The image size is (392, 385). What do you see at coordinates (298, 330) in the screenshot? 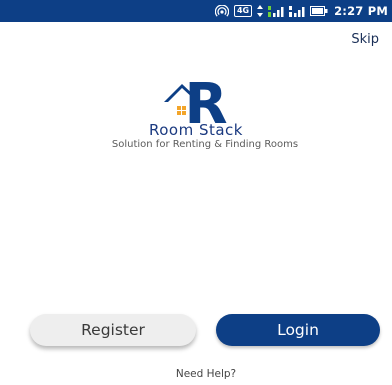
I see `login-button: Login` at bounding box center [298, 330].